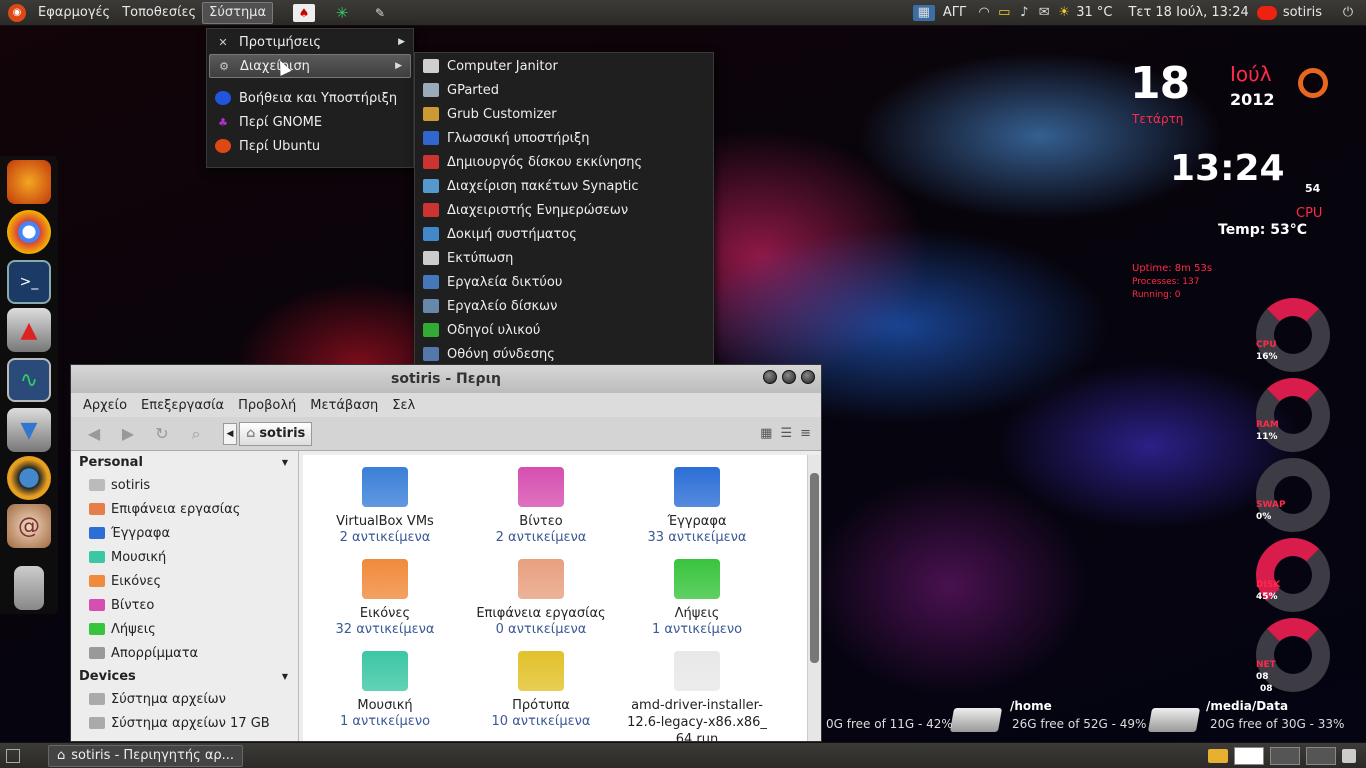 The height and width of the screenshot is (768, 1366). I want to click on show-desktop-icon, so click(13, 755).